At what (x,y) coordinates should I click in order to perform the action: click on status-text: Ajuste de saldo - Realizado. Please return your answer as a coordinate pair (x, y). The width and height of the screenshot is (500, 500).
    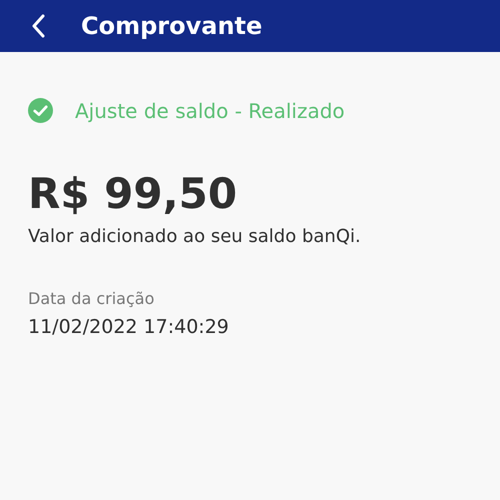
    Looking at the image, I should click on (210, 110).